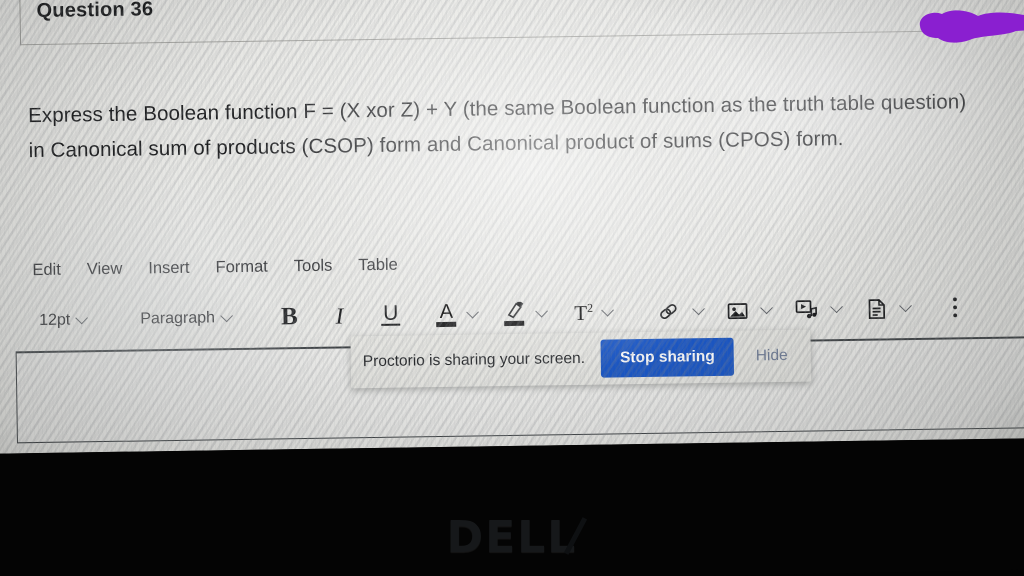 The height and width of the screenshot is (576, 1024). Describe the element at coordinates (581, 312) in the screenshot. I see `superscript-letter: T` at that location.